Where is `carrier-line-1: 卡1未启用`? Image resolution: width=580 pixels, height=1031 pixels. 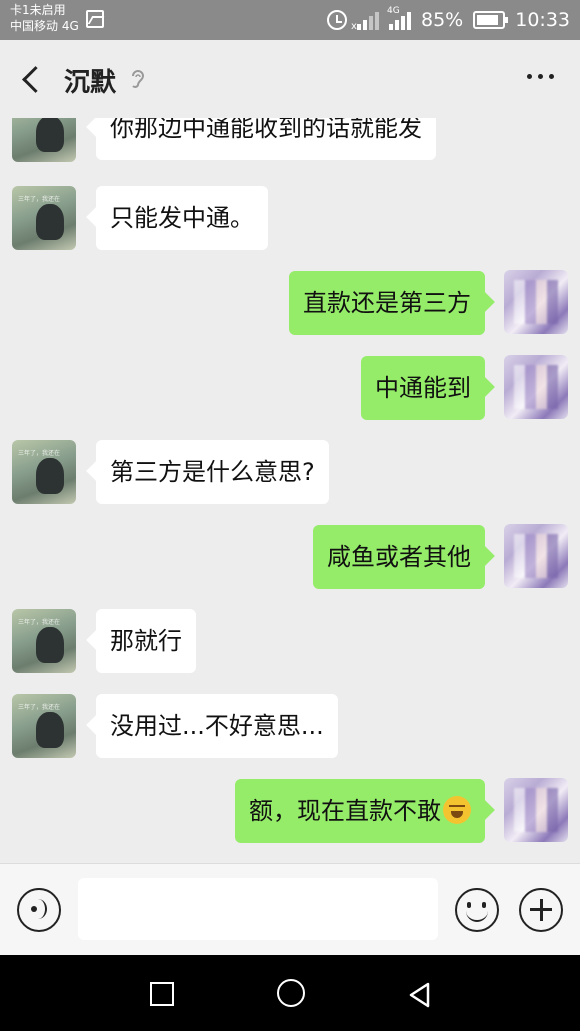 carrier-line-1: 卡1未启用 is located at coordinates (38, 10).